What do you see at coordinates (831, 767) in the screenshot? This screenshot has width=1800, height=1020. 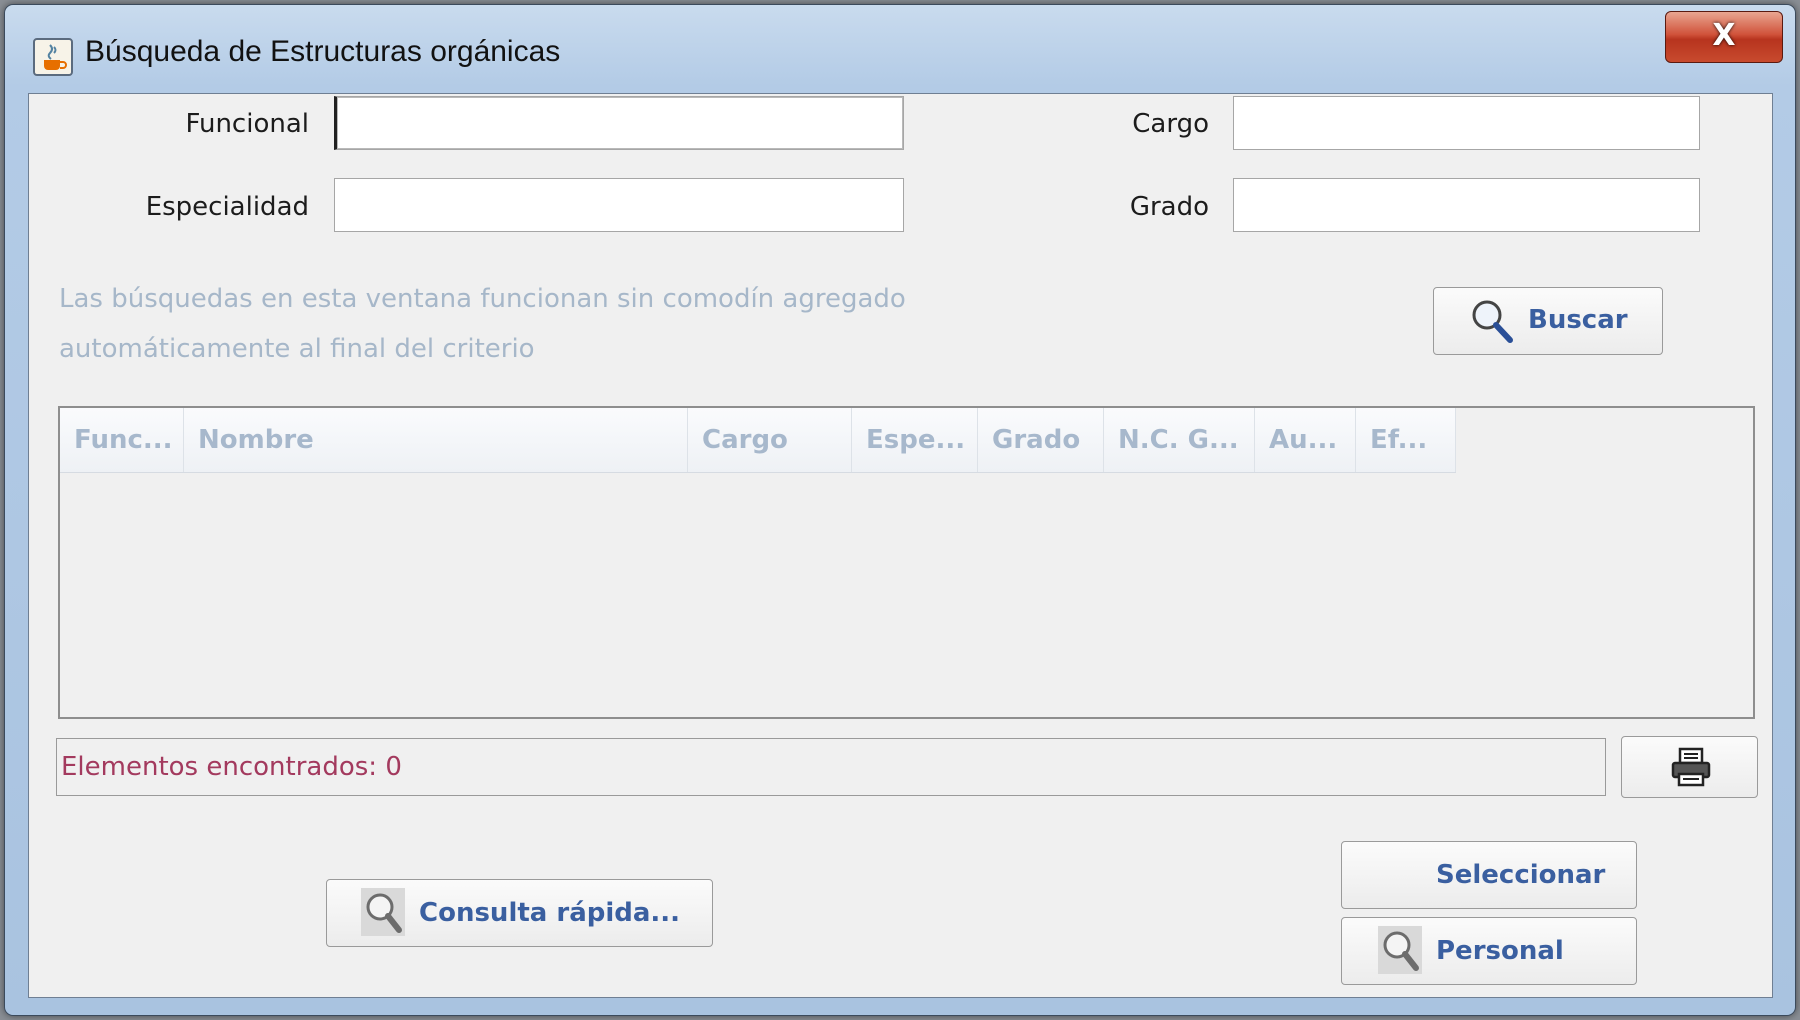 I see `results-count-status: Elementos encontrados: 0` at bounding box center [831, 767].